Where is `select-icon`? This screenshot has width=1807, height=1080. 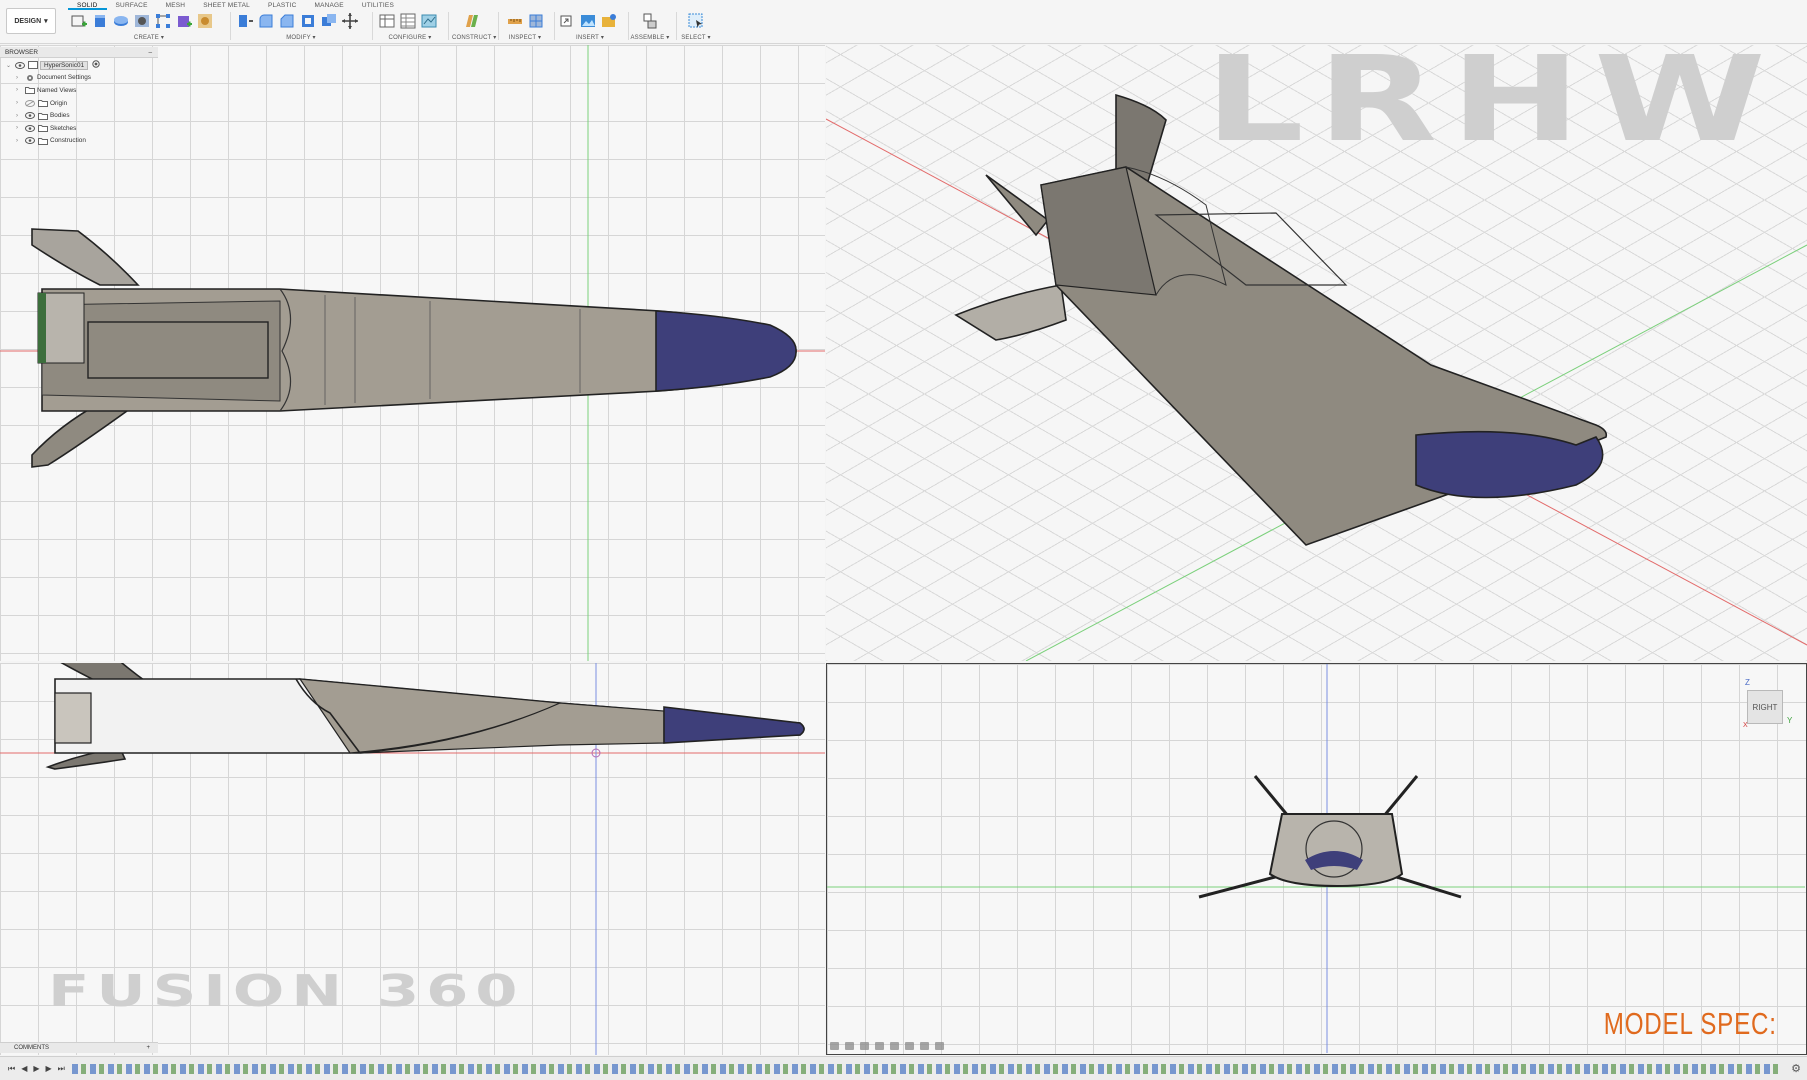
select-icon is located at coordinates (696, 21).